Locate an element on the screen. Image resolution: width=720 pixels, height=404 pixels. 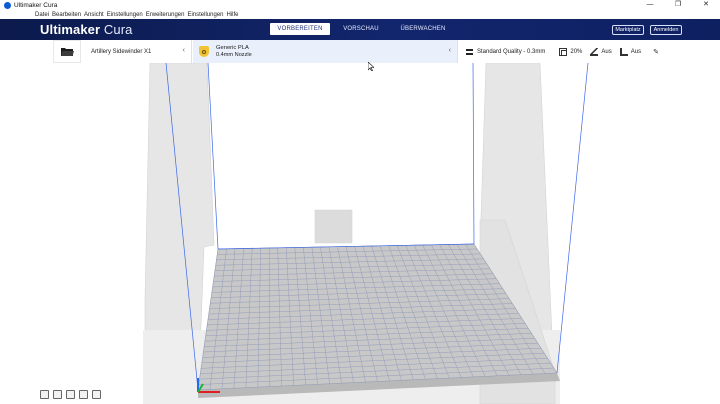
quality-label: Standard Quality - 0.3mm is located at coordinates (511, 51).